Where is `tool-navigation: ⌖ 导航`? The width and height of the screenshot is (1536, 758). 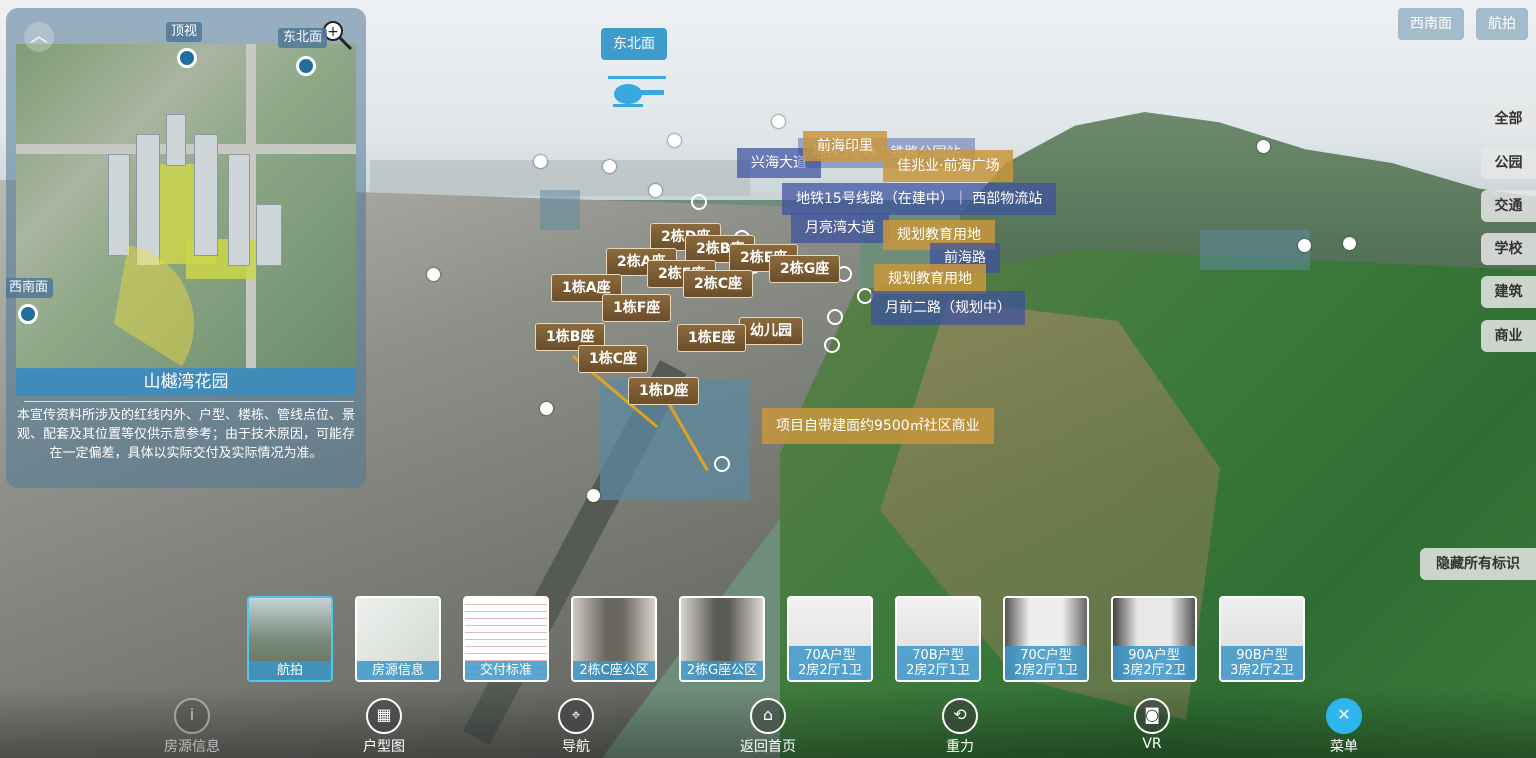
tool-navigation: ⌖ 导航 is located at coordinates (576, 727).